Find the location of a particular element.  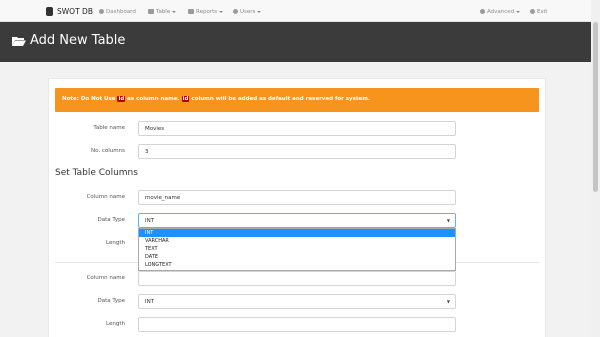

database-icon is located at coordinates (49, 11).